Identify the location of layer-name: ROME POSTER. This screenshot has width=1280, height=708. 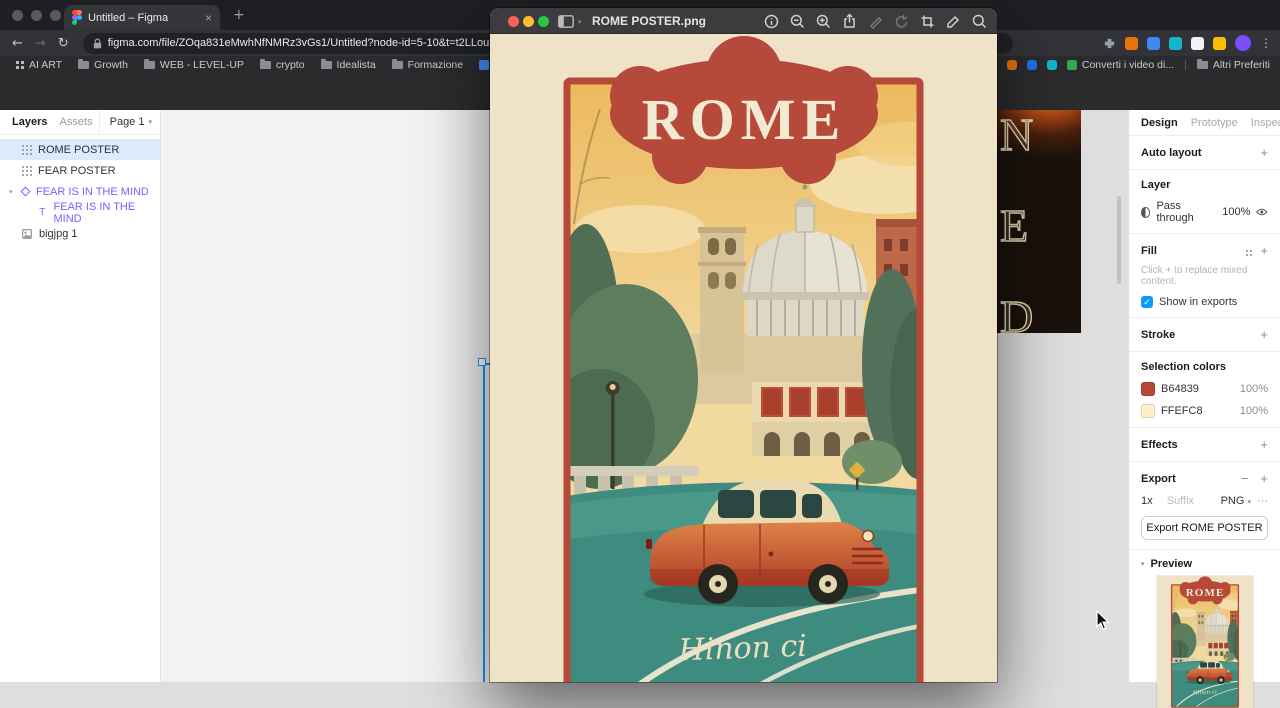
(79, 149).